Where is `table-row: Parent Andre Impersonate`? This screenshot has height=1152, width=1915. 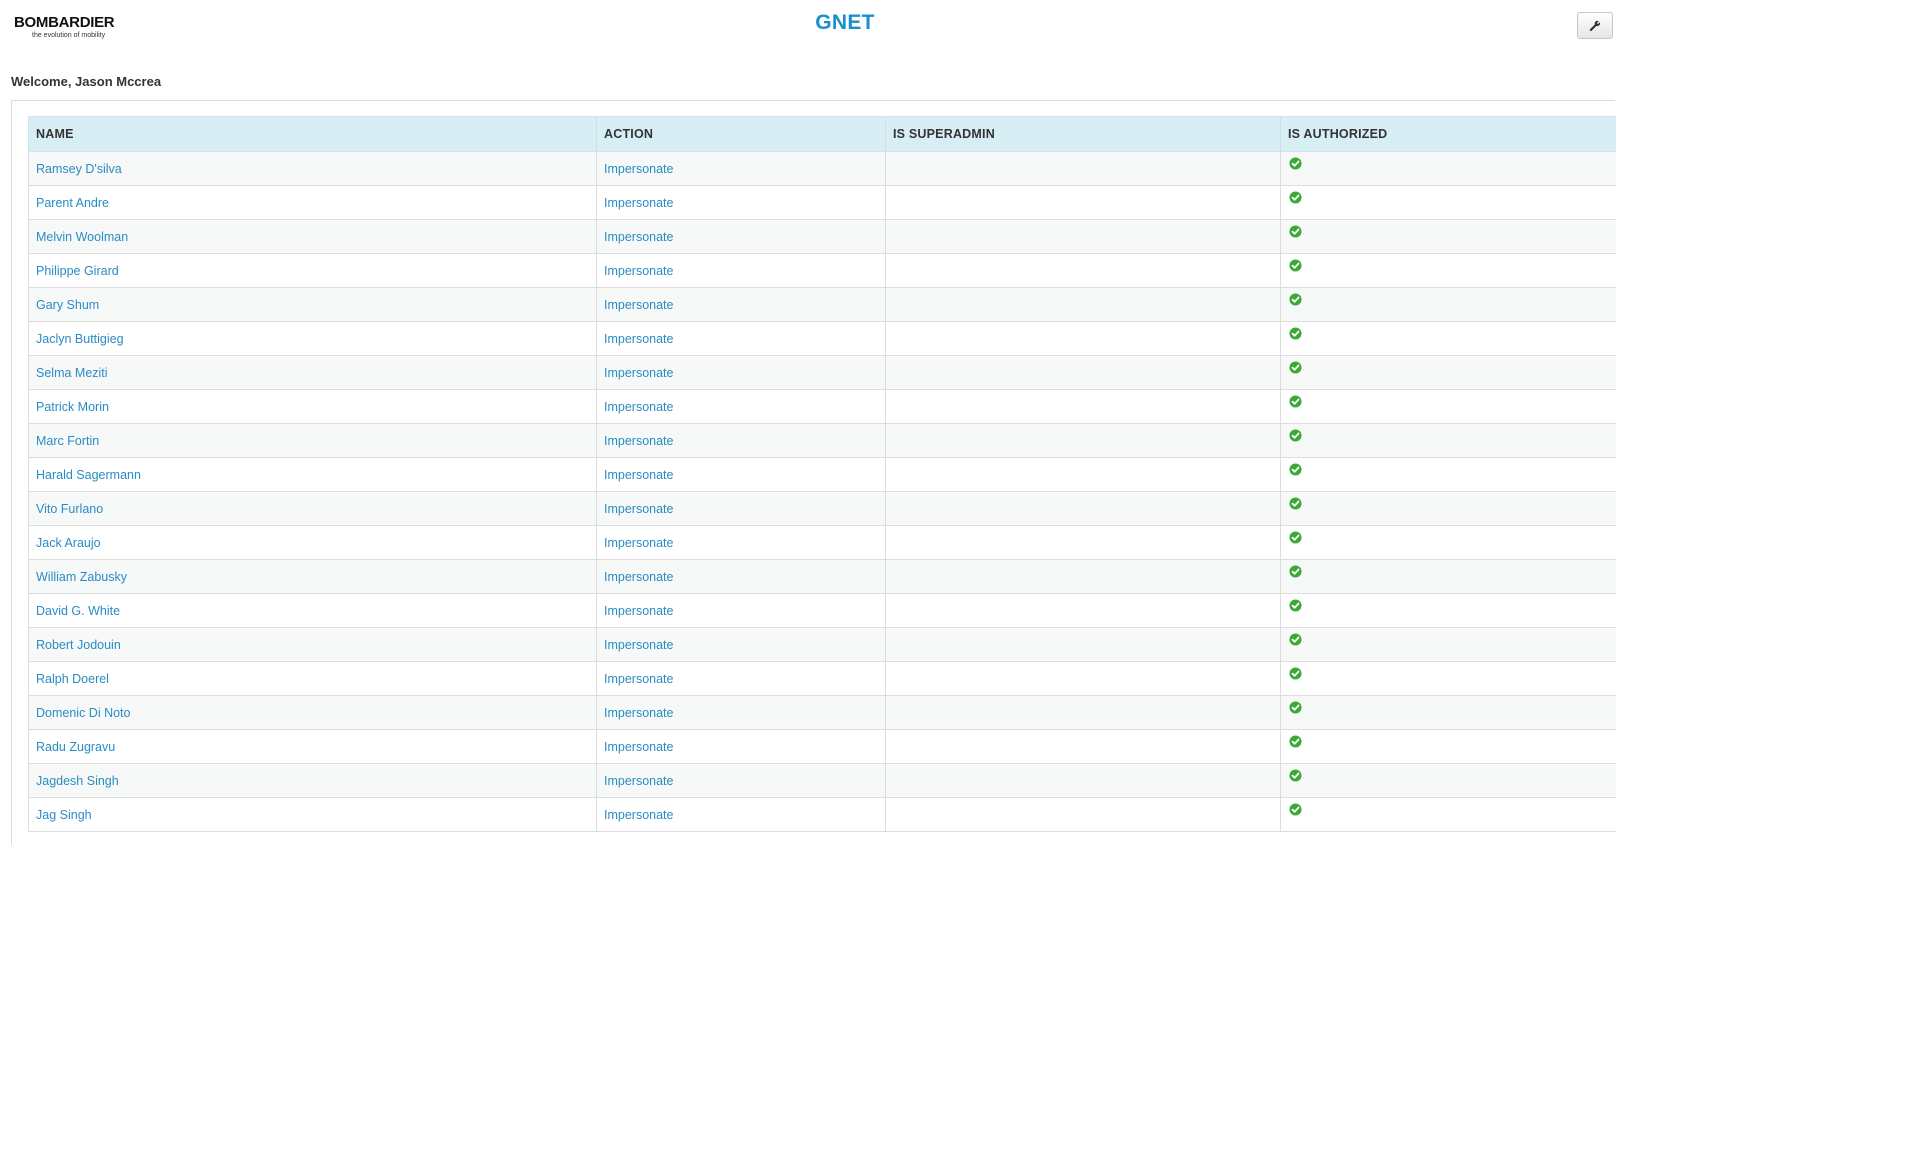
table-row: Parent Andre Impersonate is located at coordinates (822, 202).